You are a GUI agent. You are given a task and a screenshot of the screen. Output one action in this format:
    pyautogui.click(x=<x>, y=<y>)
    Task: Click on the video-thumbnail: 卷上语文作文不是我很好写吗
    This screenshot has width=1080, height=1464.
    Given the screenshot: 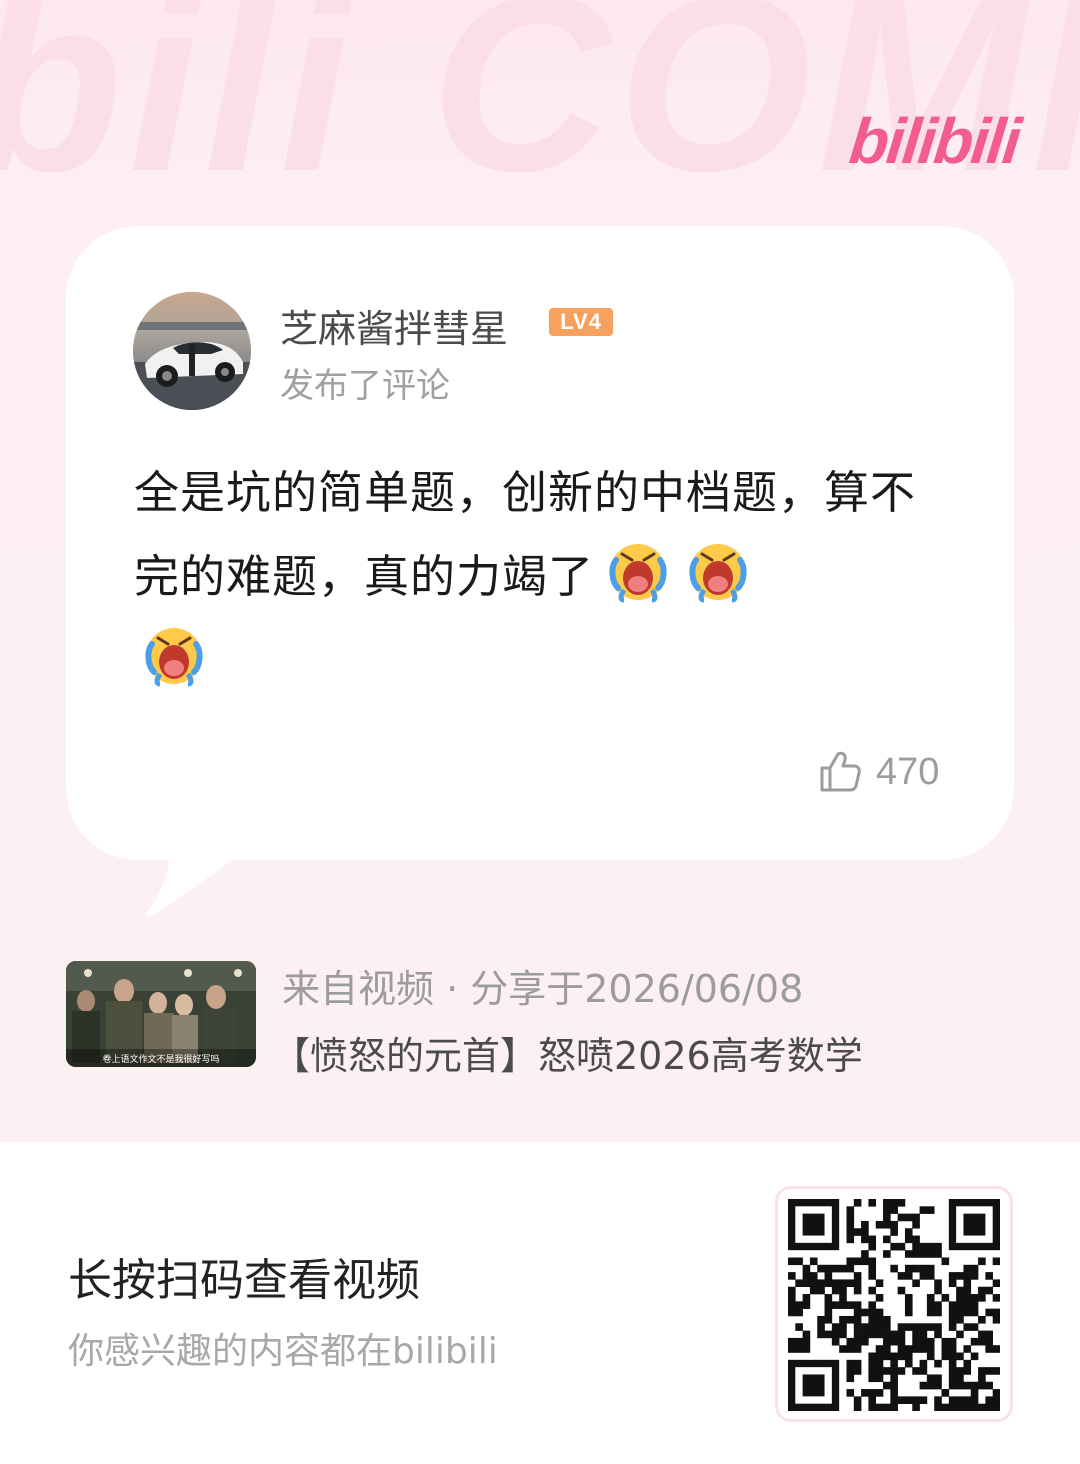 What is the action you would take?
    pyautogui.click(x=161, y=1014)
    